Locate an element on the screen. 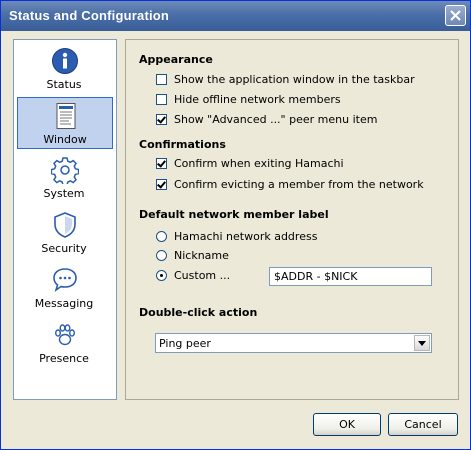  sidebar-item-label: Security is located at coordinates (64, 248).